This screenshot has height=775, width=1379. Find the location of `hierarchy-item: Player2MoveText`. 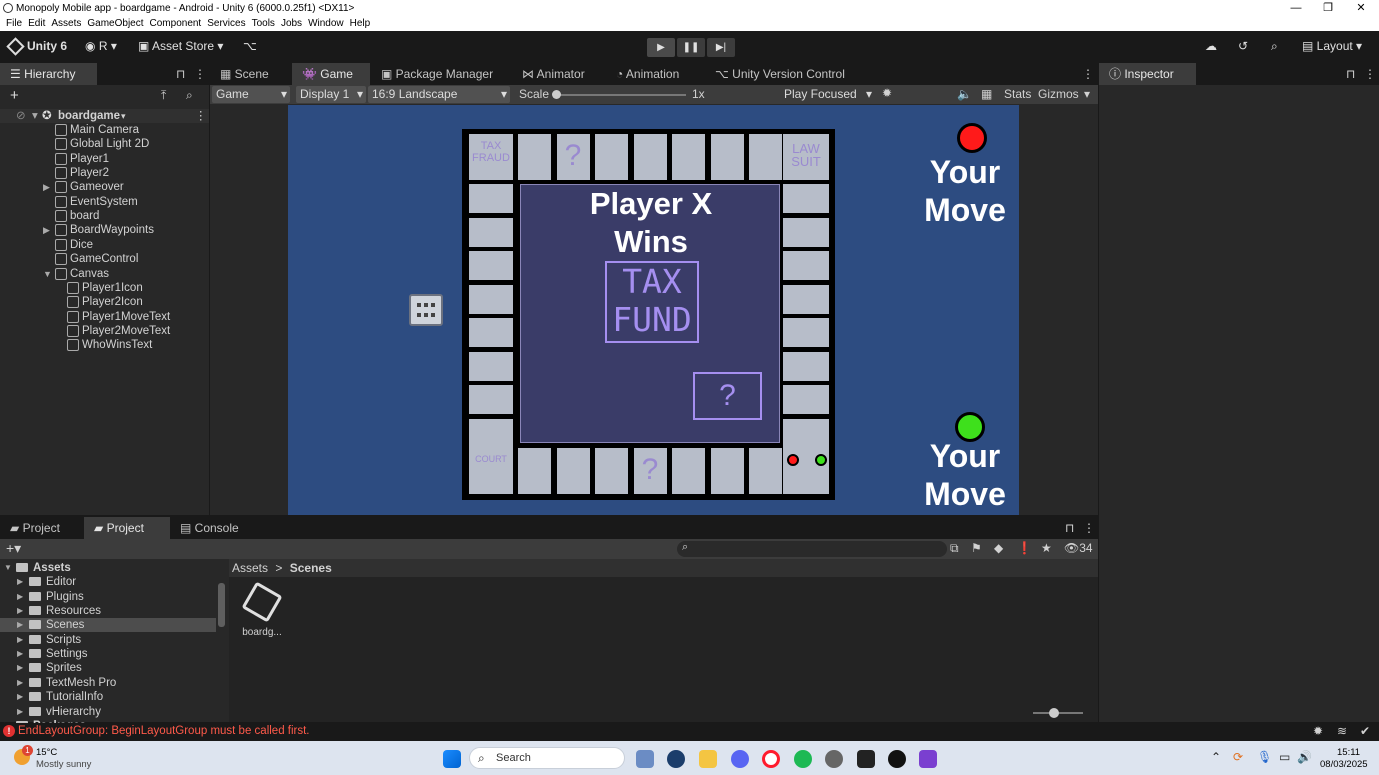

hierarchy-item: Player2MoveText is located at coordinates (104, 331).